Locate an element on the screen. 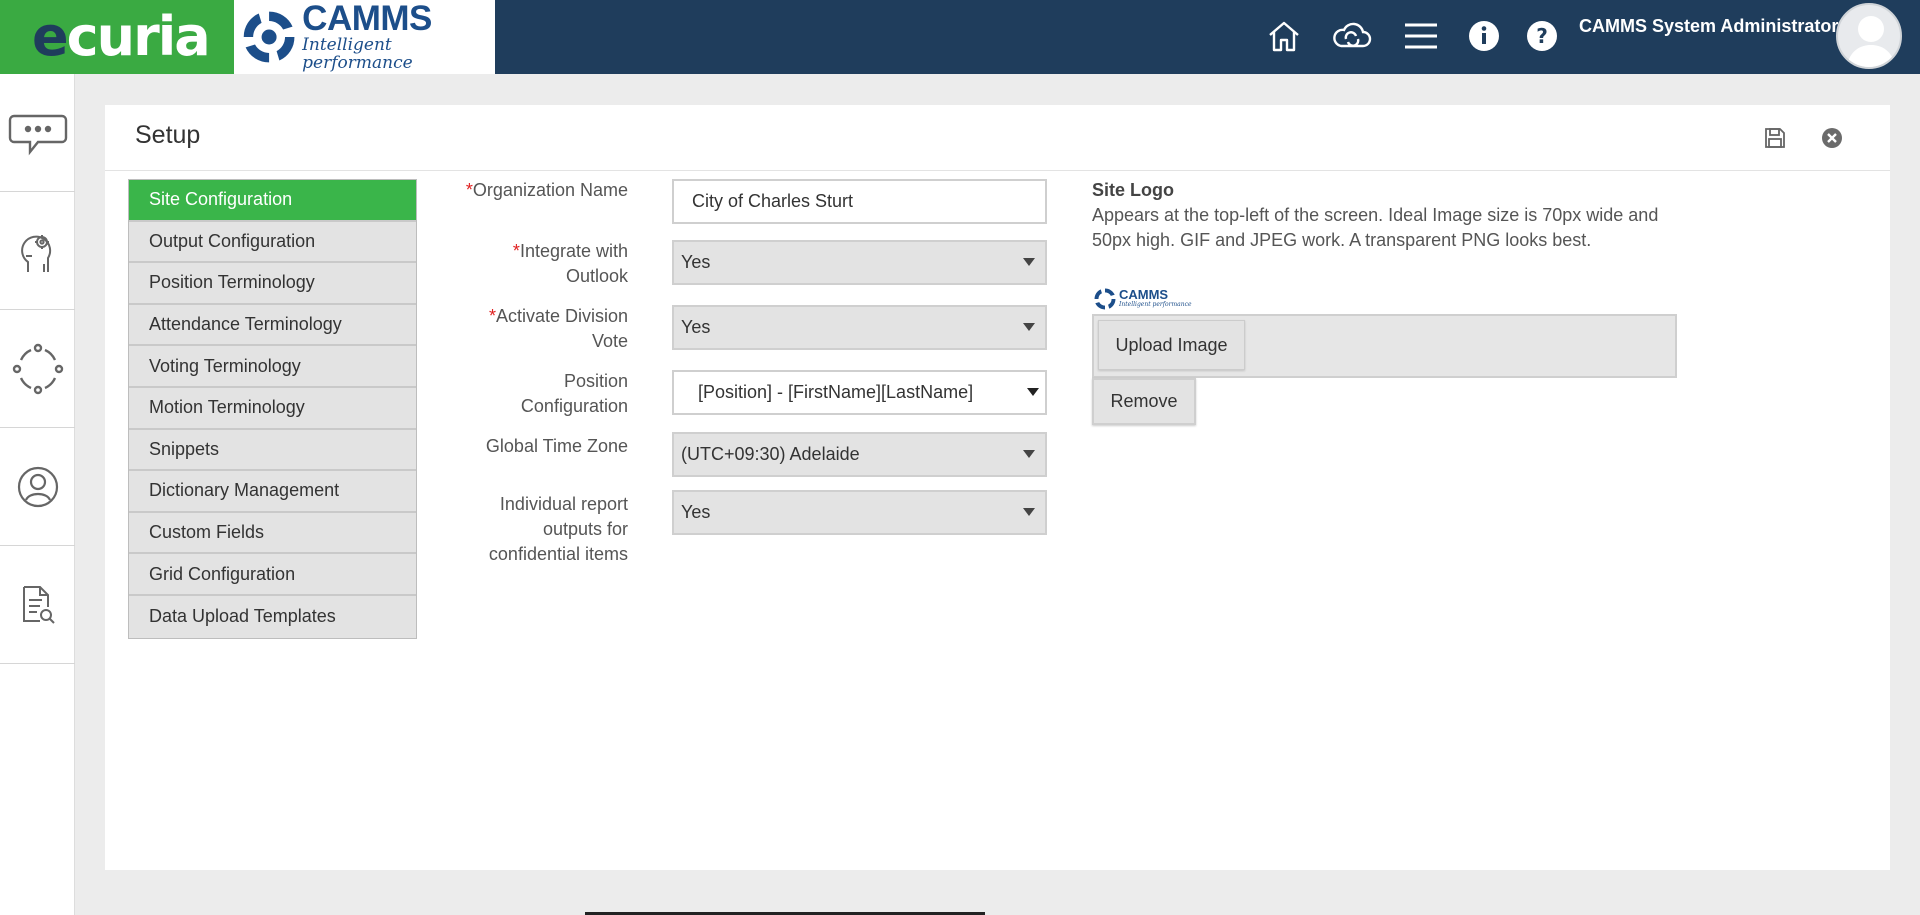 This screenshot has height=915, width=1920. user-name: CAMMS System Administrator is located at coordinates (1708, 26).